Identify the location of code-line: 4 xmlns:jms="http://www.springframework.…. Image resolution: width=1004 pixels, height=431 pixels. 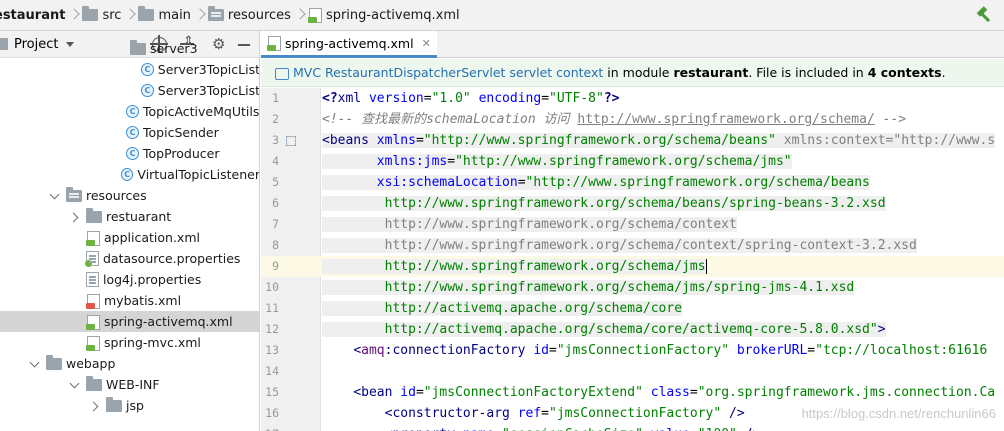
(632, 161).